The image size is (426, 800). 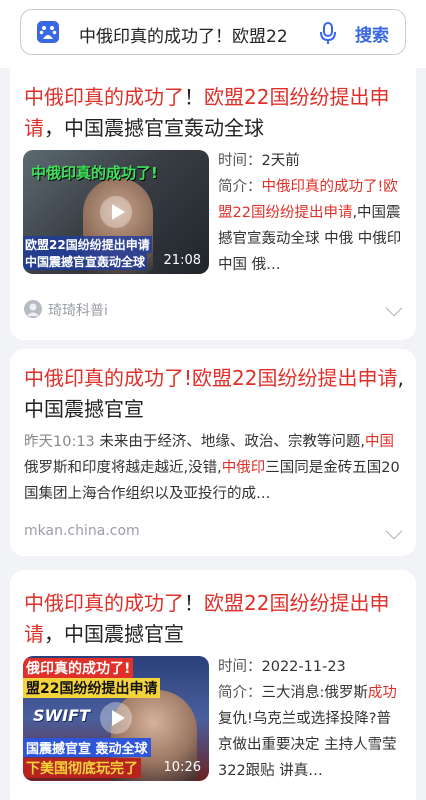 What do you see at coordinates (214, 619) in the screenshot?
I see `result-title: 中俄印真的成功了！欧盟22国纷纷提出申请，中国震撼官宣` at bounding box center [214, 619].